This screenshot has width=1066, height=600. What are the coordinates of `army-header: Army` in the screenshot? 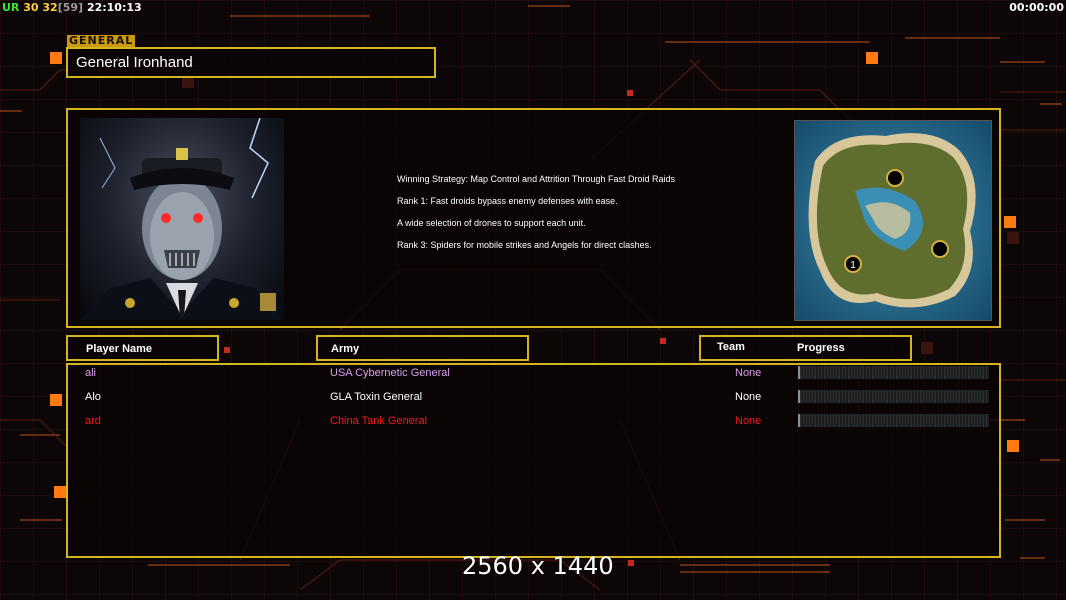 It's located at (345, 349).